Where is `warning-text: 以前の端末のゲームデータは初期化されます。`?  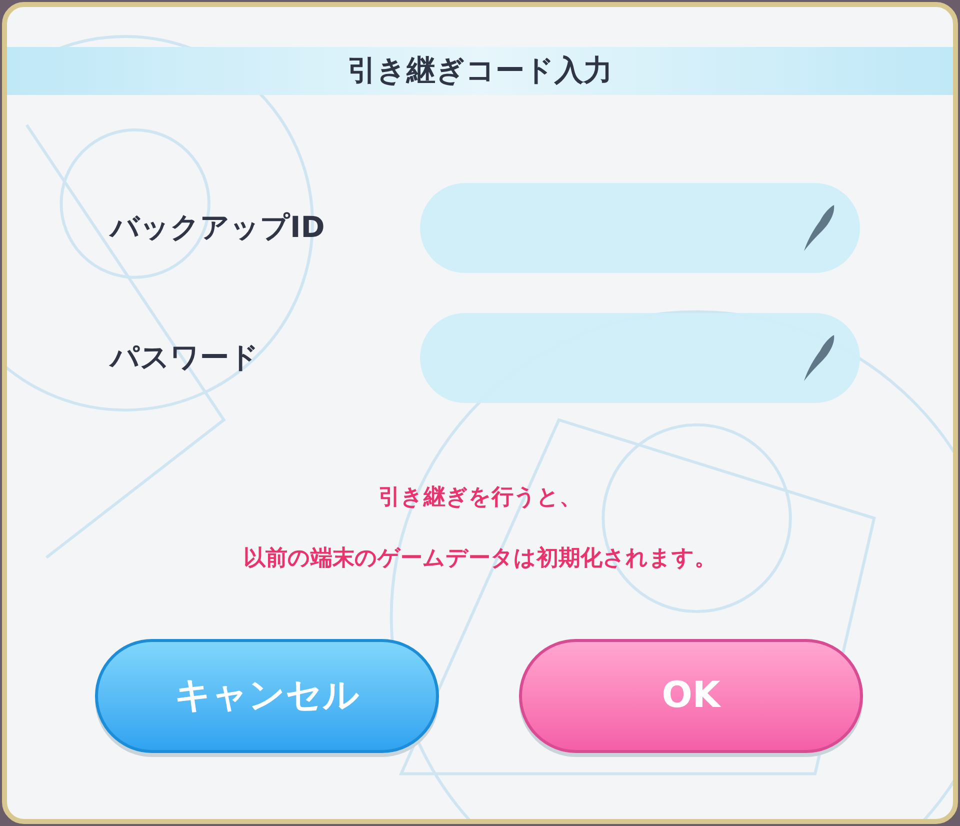 warning-text: 以前の端末のゲームデータは初期化されます。 is located at coordinates (480, 559).